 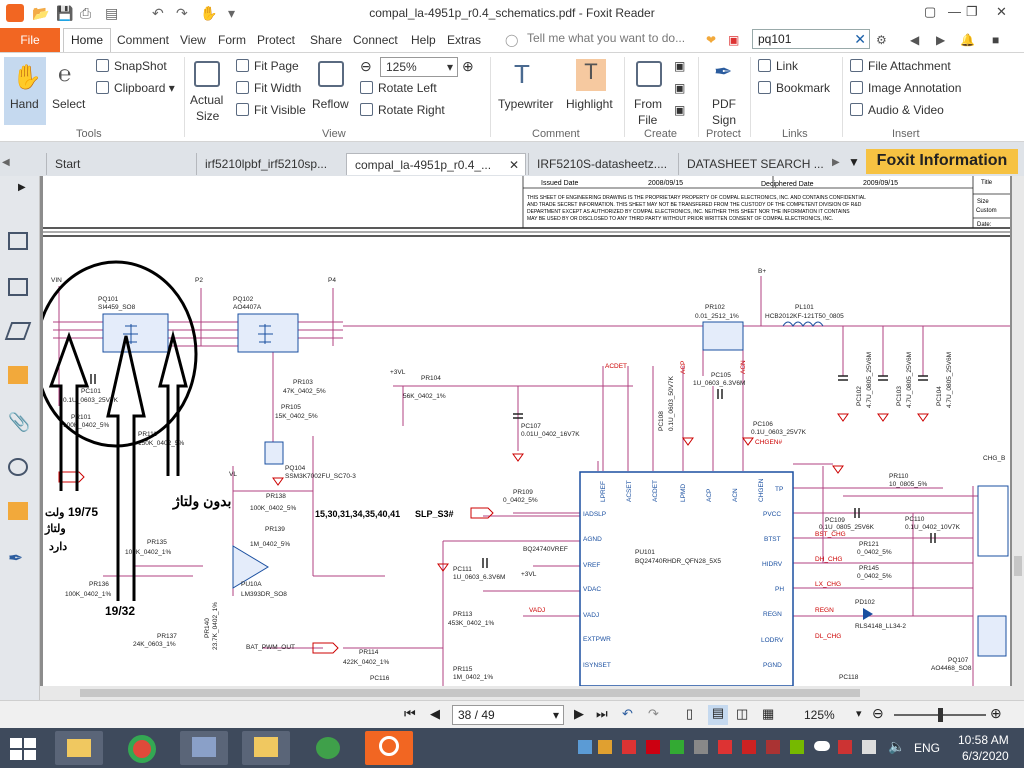 What do you see at coordinates (711, 40) in the screenshot?
I see `heart-icon: ❤` at bounding box center [711, 40].